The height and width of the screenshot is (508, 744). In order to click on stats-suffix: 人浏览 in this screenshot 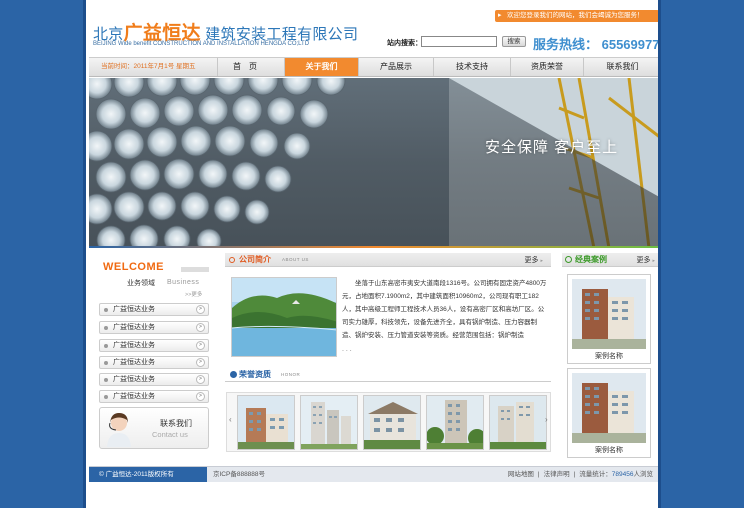, I will do `click(643, 474)`.